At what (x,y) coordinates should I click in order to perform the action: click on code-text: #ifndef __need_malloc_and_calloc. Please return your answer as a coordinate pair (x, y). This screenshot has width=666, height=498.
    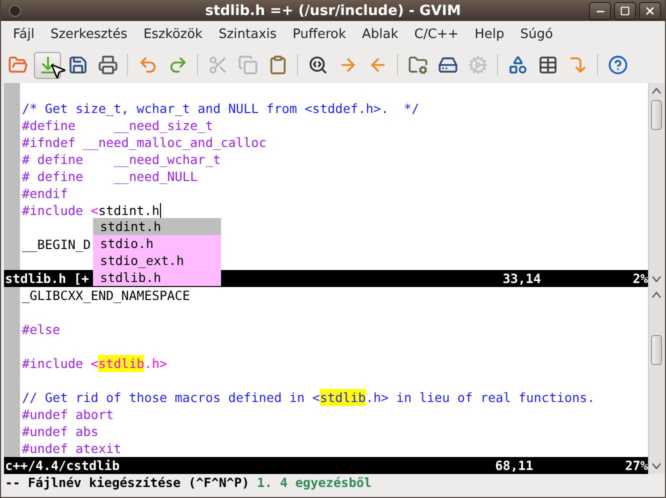
    Looking at the image, I should click on (144, 142).